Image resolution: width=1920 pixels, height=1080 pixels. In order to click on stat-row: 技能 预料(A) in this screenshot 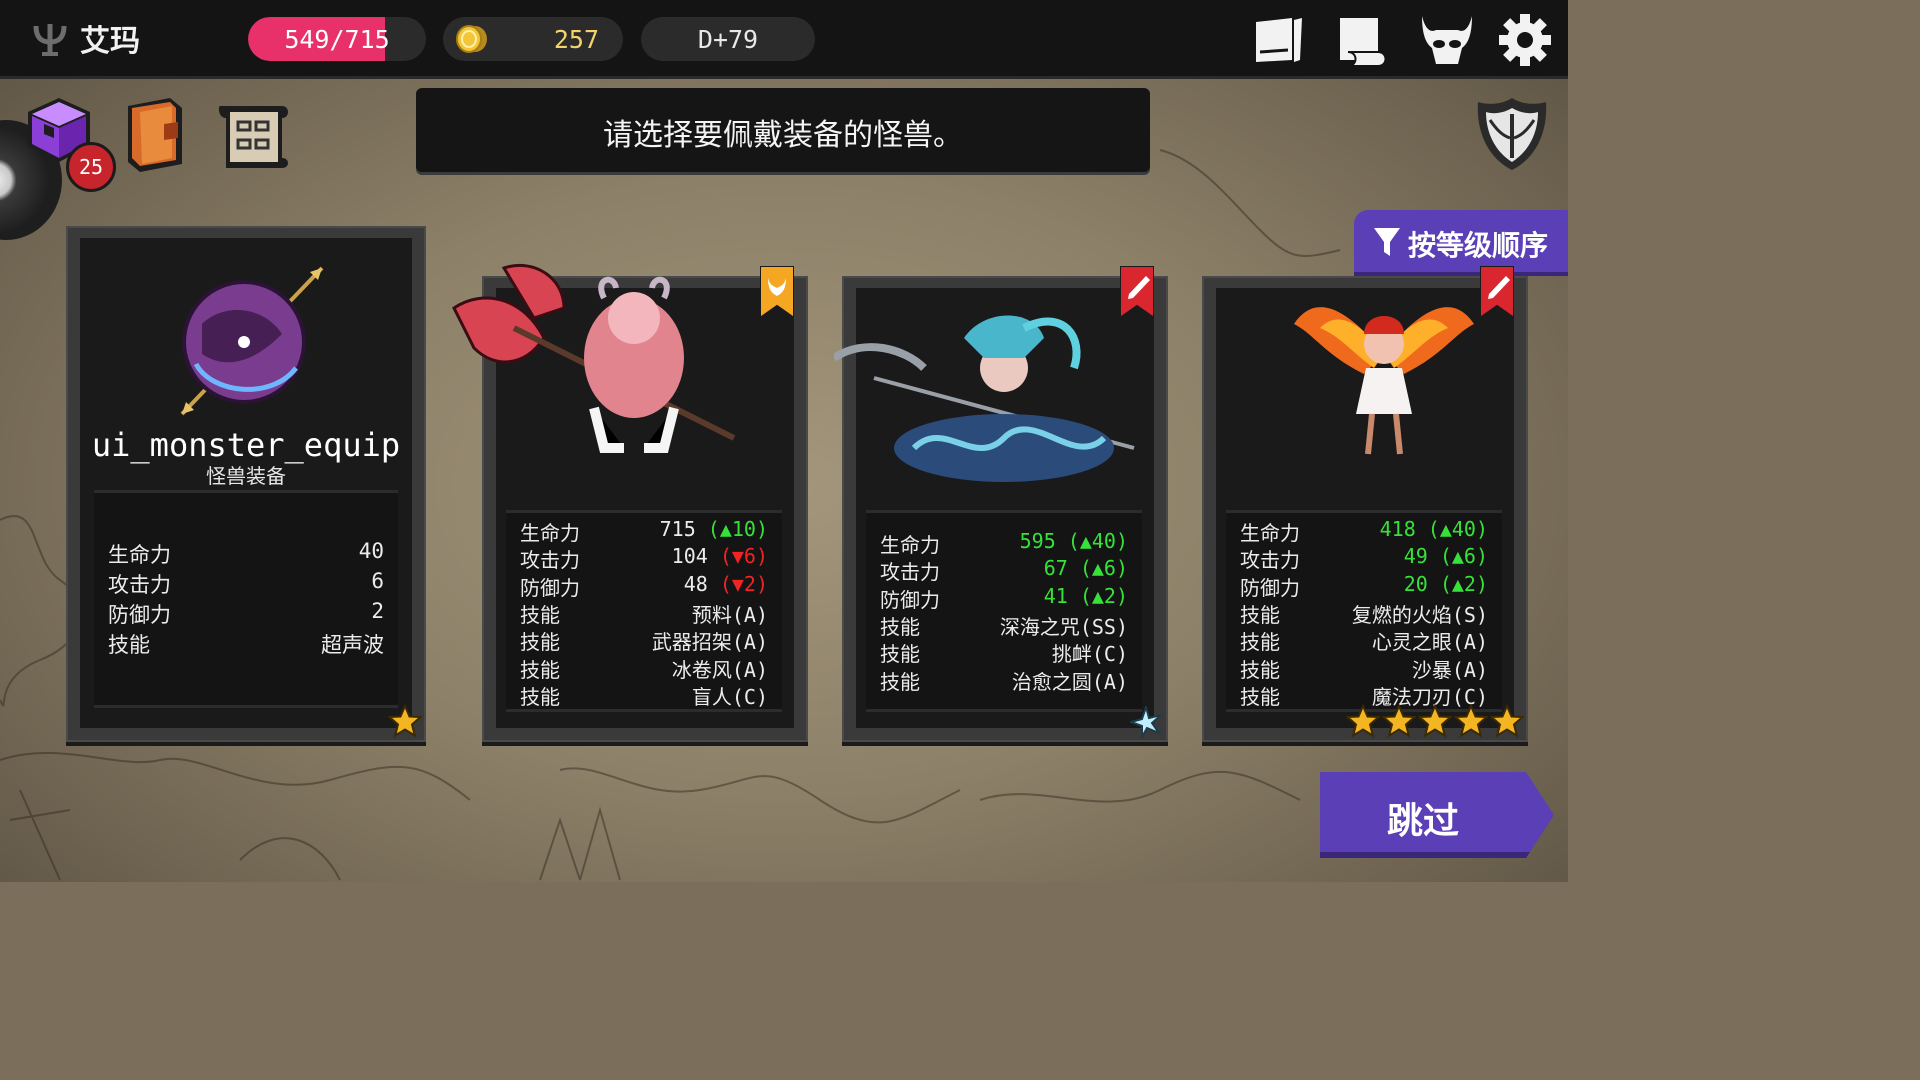, I will do `click(644, 613)`.